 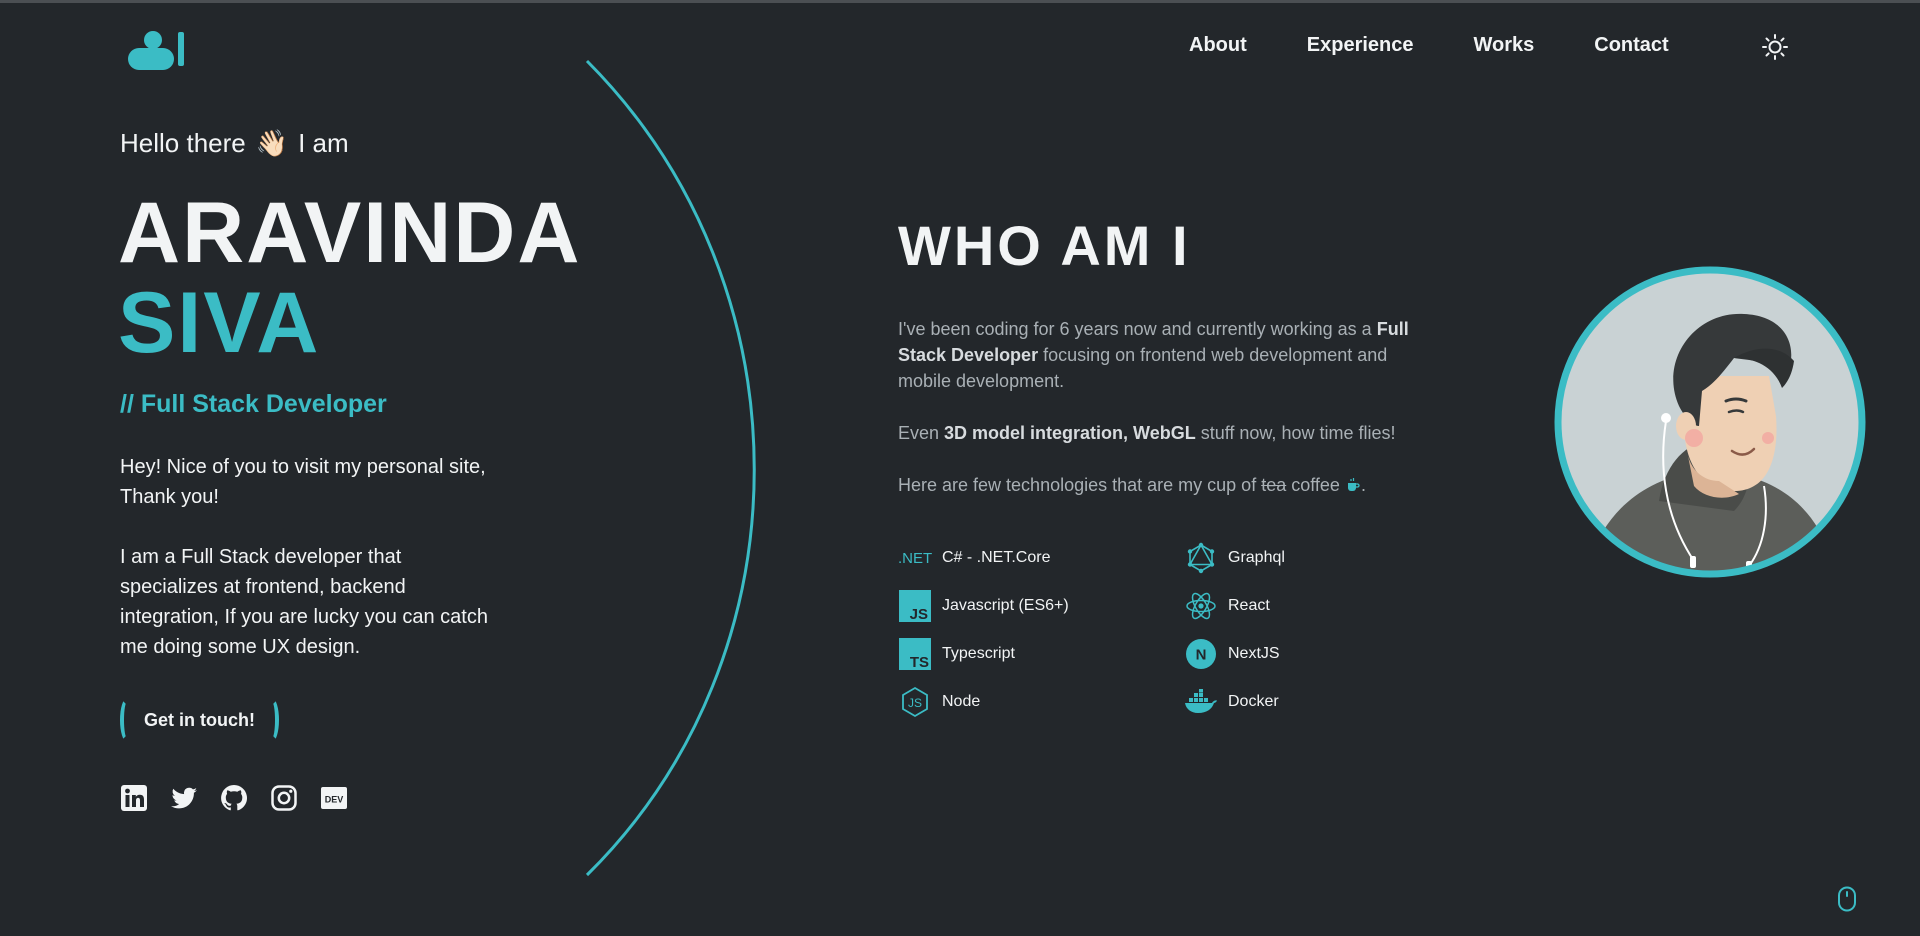 I want to click on window-top-border, so click(x=960, y=1).